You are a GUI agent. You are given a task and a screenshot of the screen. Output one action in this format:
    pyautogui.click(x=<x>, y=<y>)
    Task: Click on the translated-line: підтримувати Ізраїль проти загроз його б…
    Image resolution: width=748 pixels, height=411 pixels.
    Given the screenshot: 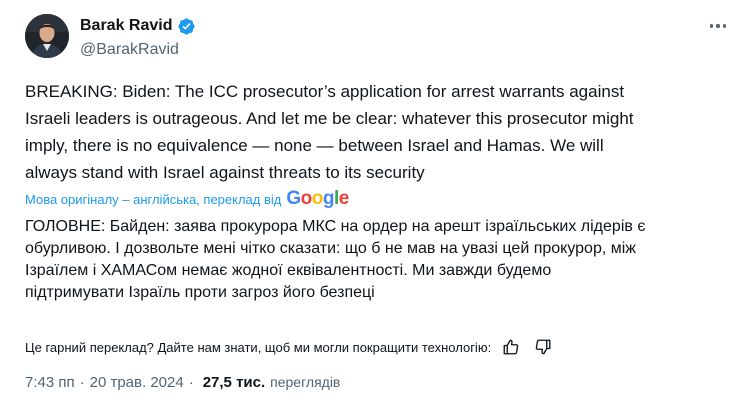 What is the action you would take?
    pyautogui.click(x=200, y=292)
    